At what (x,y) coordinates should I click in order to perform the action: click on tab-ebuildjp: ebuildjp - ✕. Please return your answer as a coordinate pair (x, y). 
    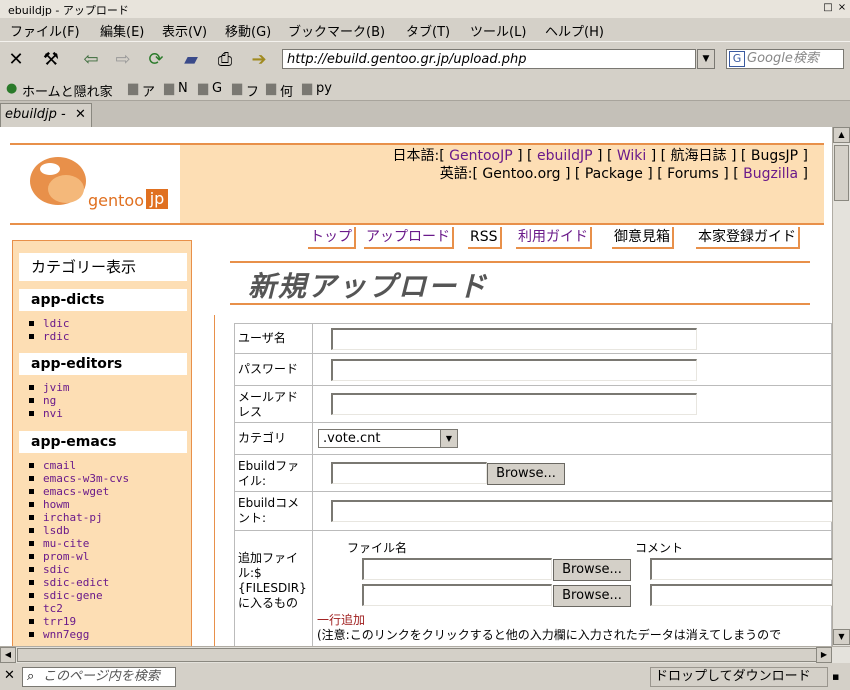
    Looking at the image, I should click on (46, 115).